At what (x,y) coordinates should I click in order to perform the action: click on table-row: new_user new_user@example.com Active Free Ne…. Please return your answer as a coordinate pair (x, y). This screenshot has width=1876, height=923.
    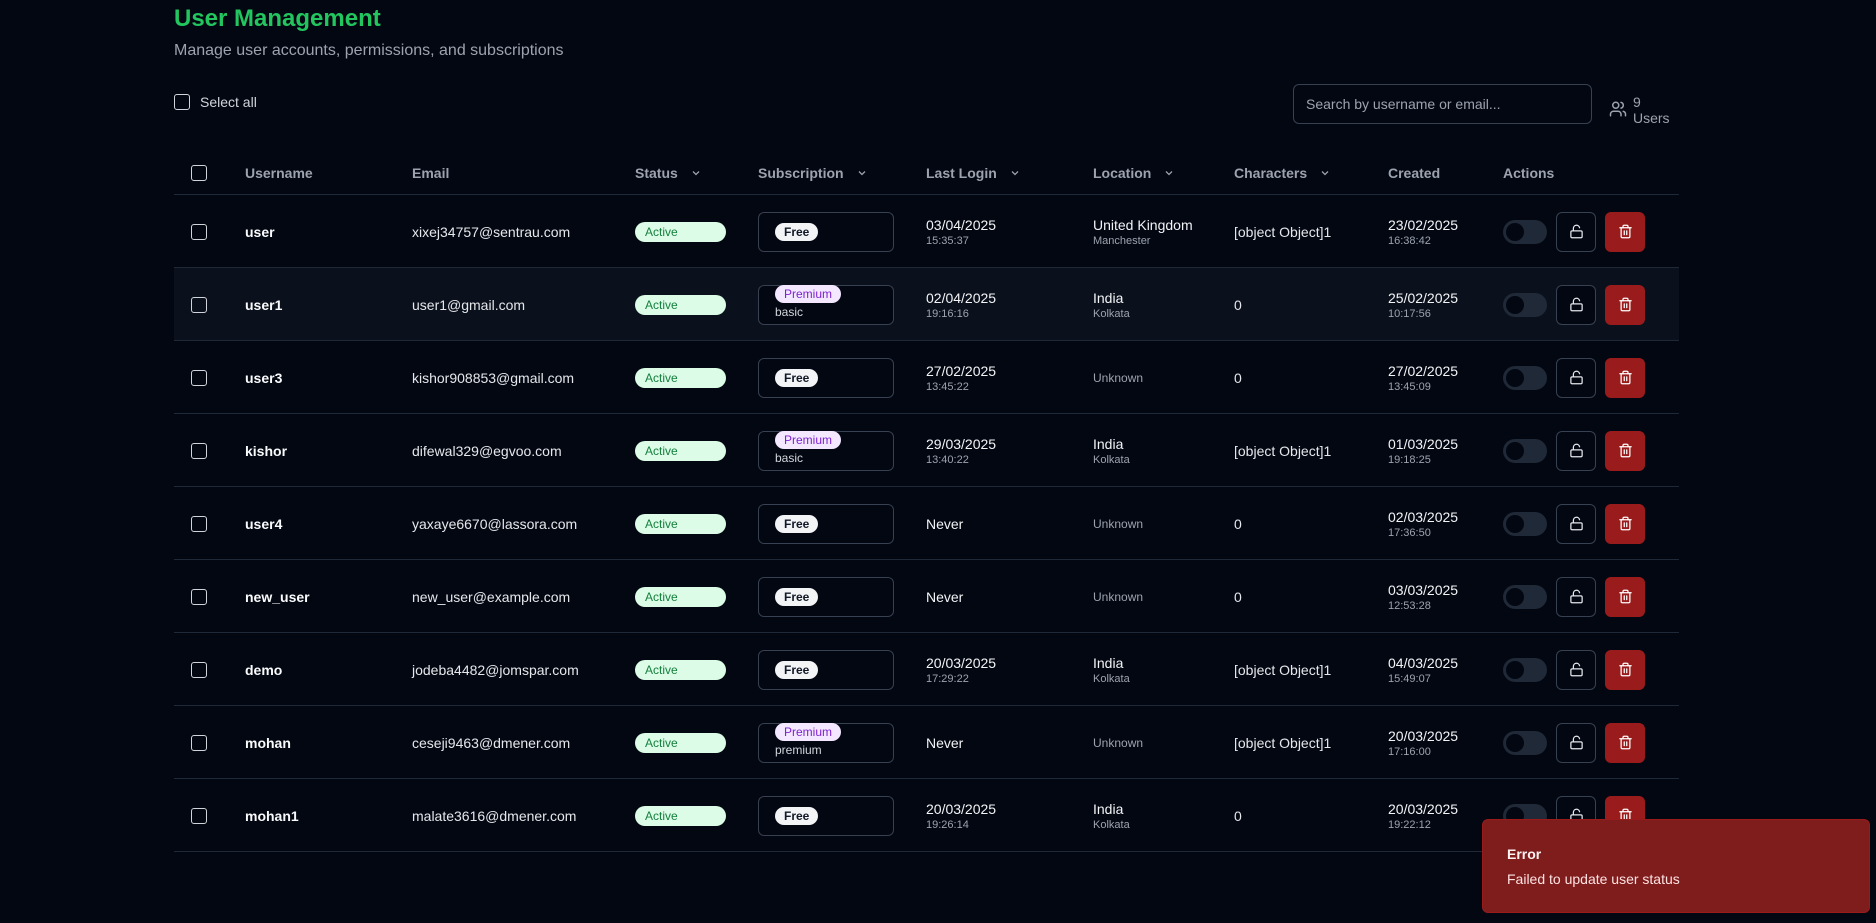
    Looking at the image, I should click on (926, 596).